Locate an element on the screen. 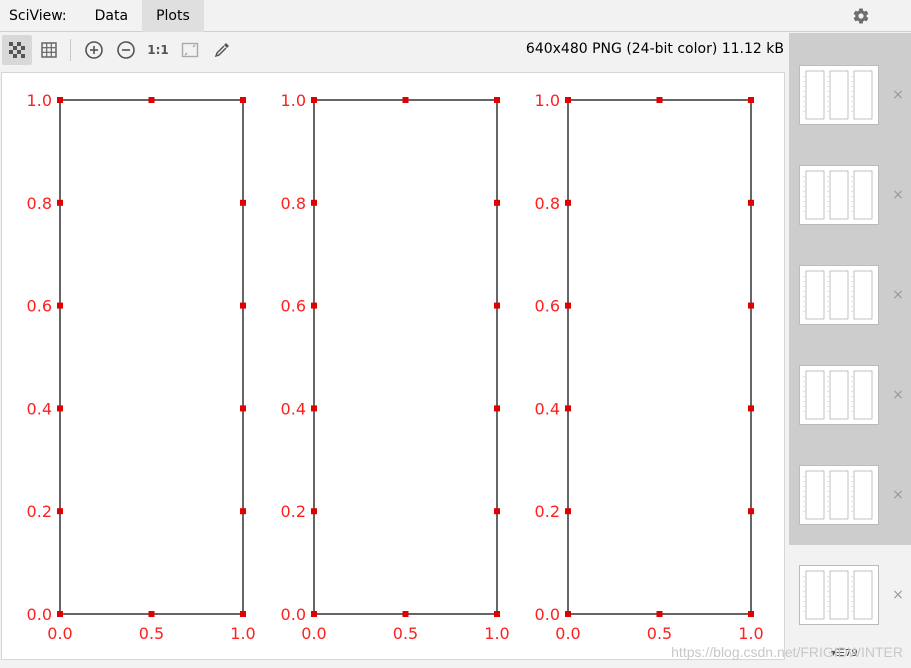  grid-icon is located at coordinates (49, 49).